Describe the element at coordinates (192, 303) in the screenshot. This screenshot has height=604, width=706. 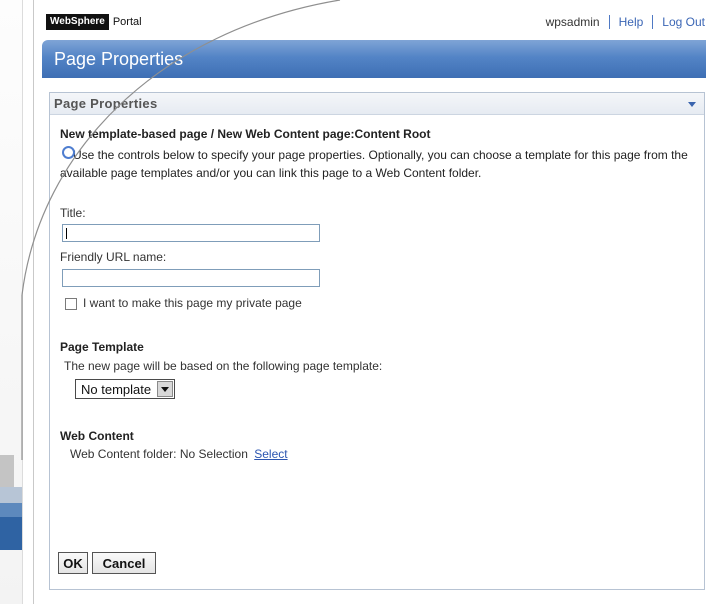
I see `private-page-checkbox-label: I want to make this page my private page` at that location.